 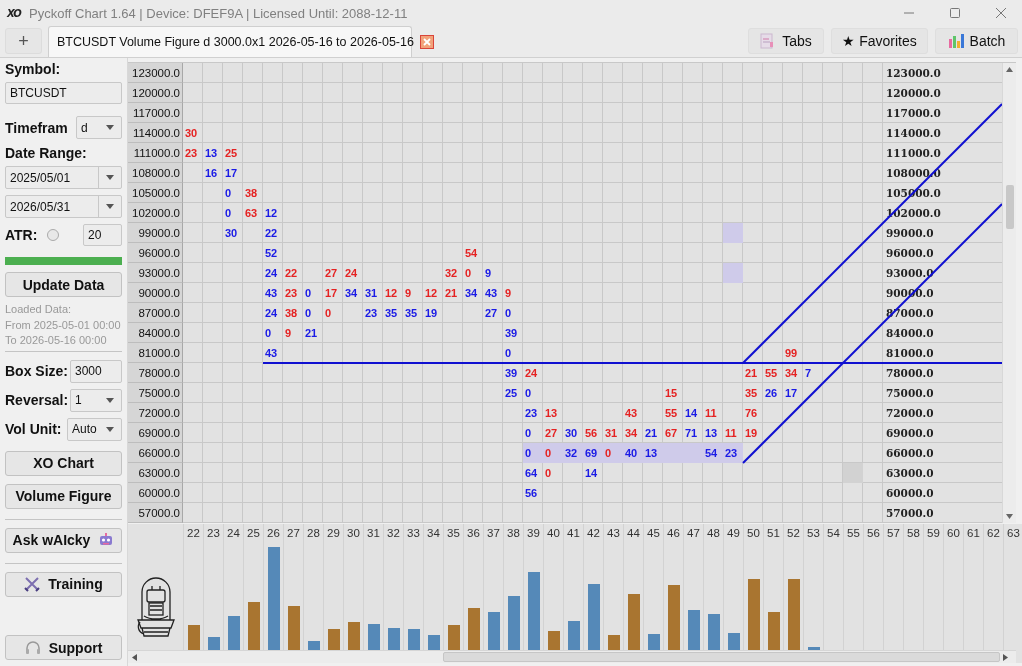 I want to click on column-number: 30, so click(x=353, y=533).